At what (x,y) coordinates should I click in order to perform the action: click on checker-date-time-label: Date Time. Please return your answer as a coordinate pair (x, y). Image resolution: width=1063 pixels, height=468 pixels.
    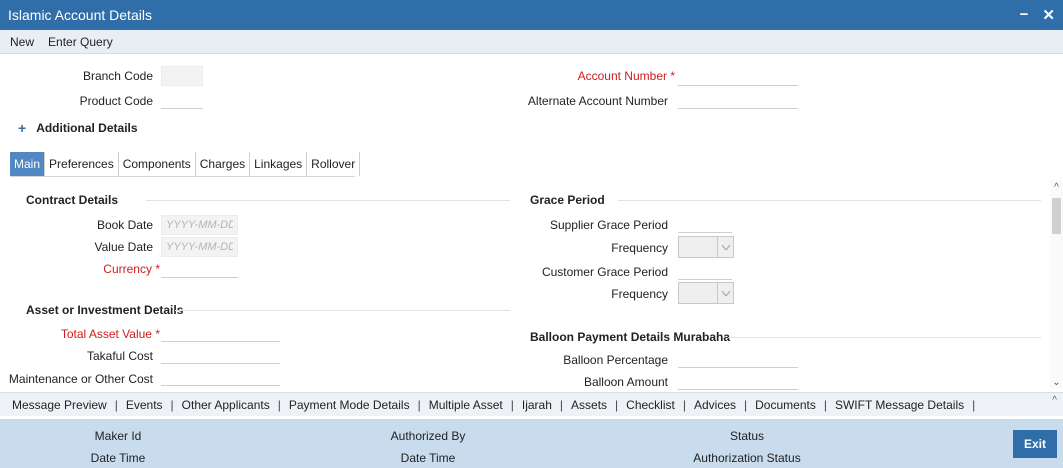
    Looking at the image, I should click on (428, 458).